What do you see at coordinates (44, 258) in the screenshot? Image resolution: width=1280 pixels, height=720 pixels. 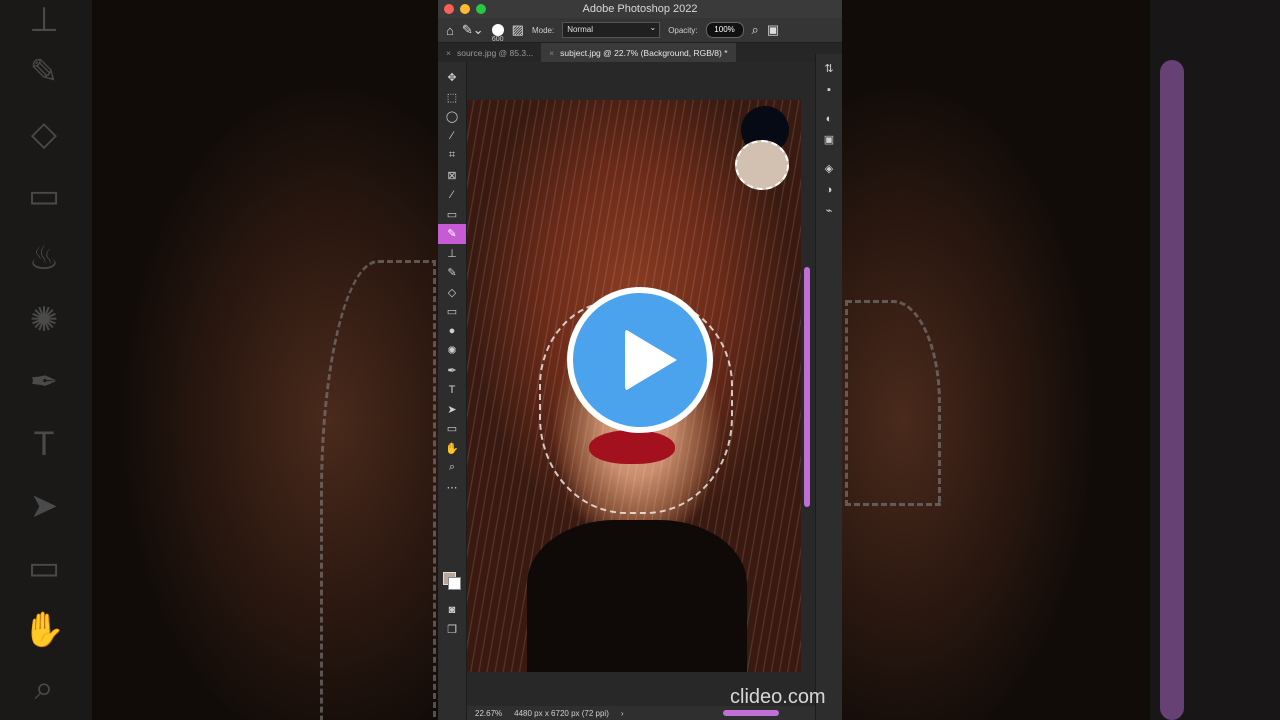 I see `blurred-blur-icon: ♨` at bounding box center [44, 258].